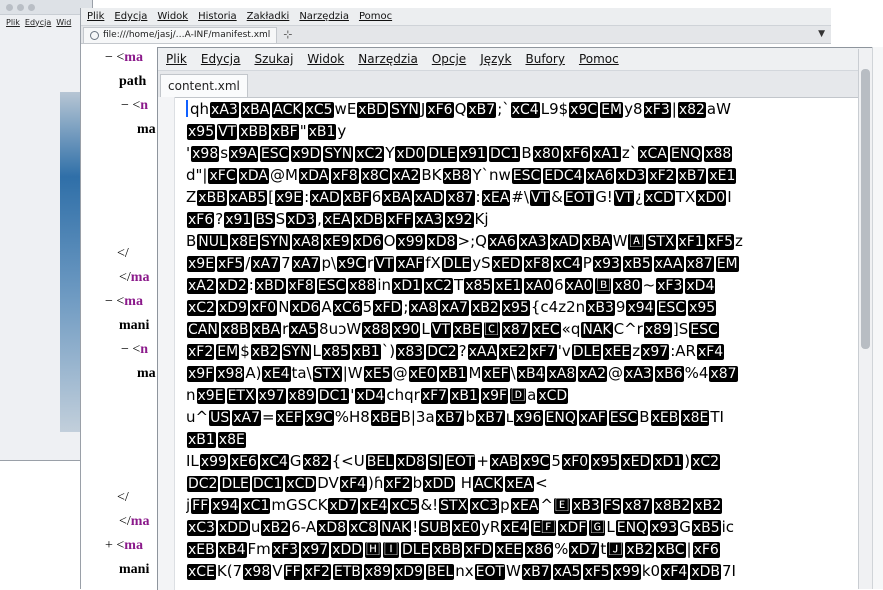 Image resolution: width=883 pixels, height=590 pixels. I want to click on editor-tab-content-xml: content.xml, so click(204, 85).